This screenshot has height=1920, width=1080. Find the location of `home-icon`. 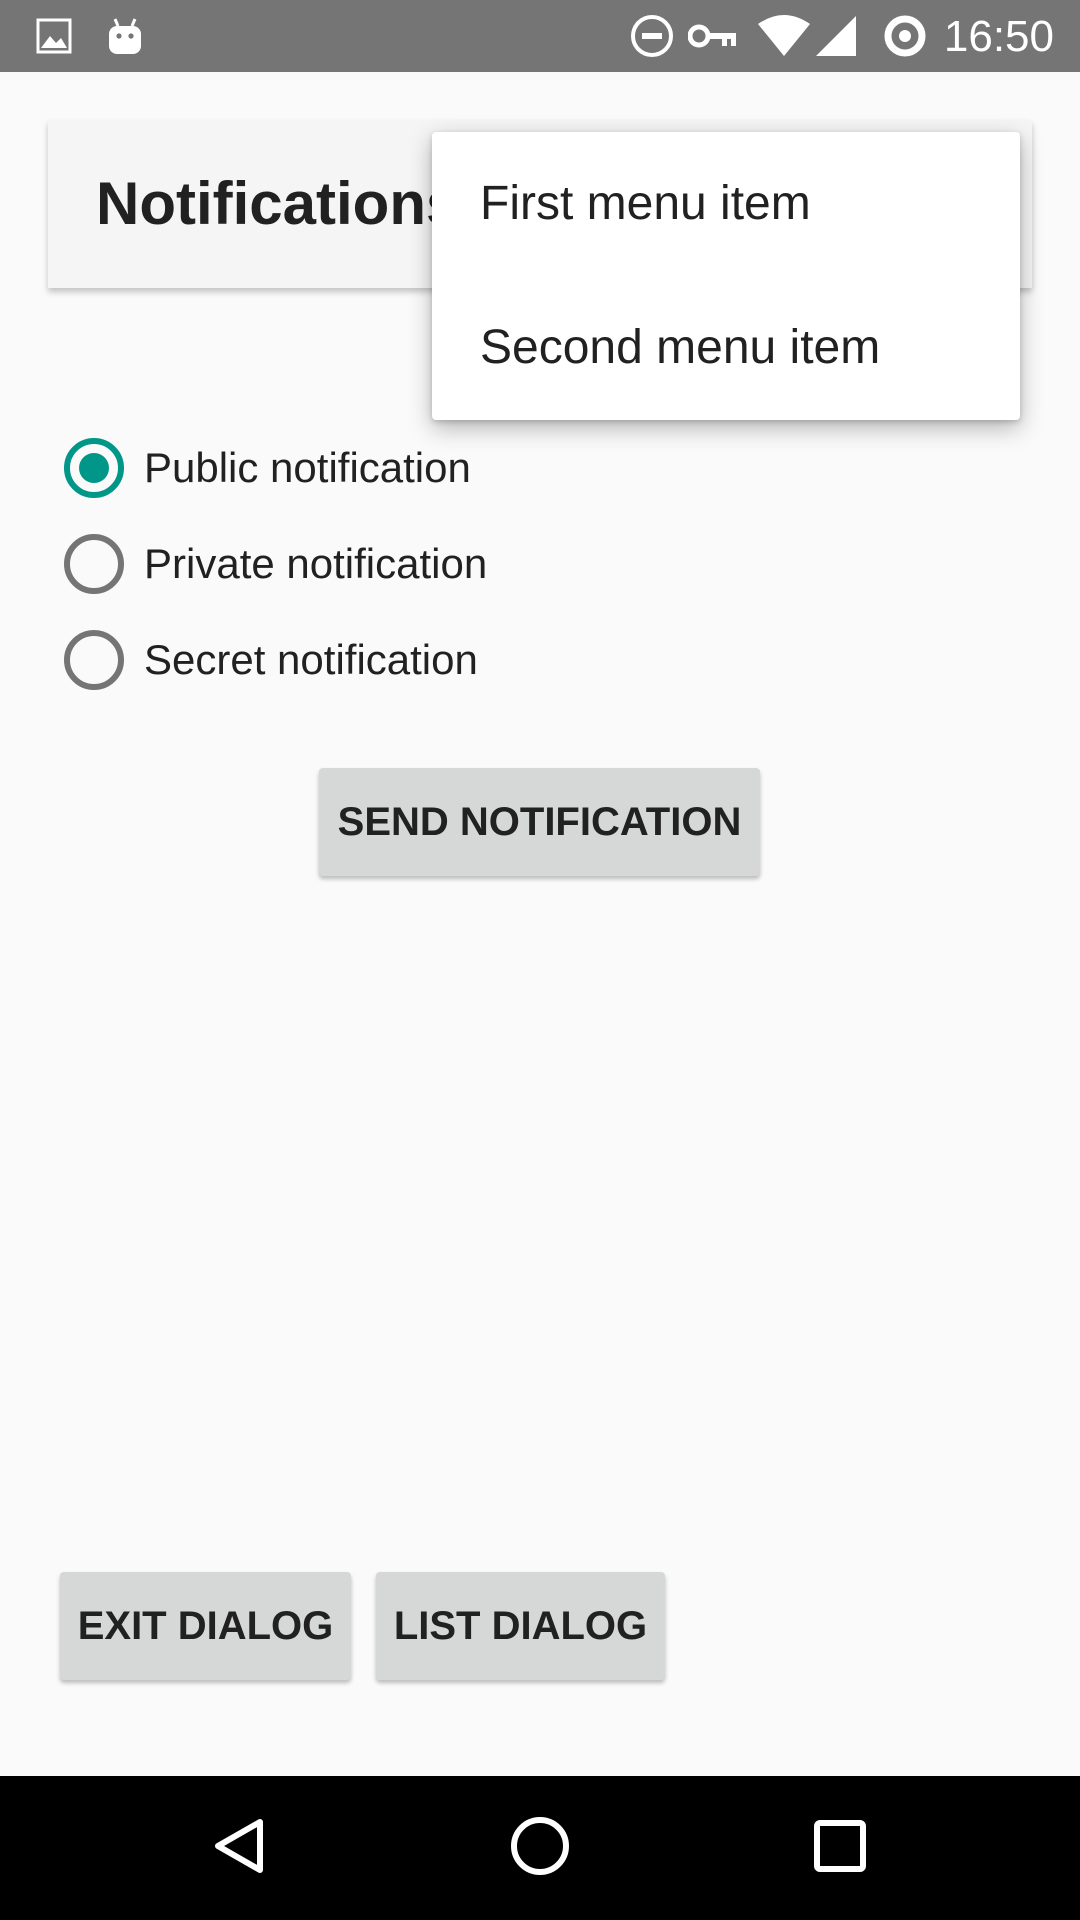

home-icon is located at coordinates (540, 1848).